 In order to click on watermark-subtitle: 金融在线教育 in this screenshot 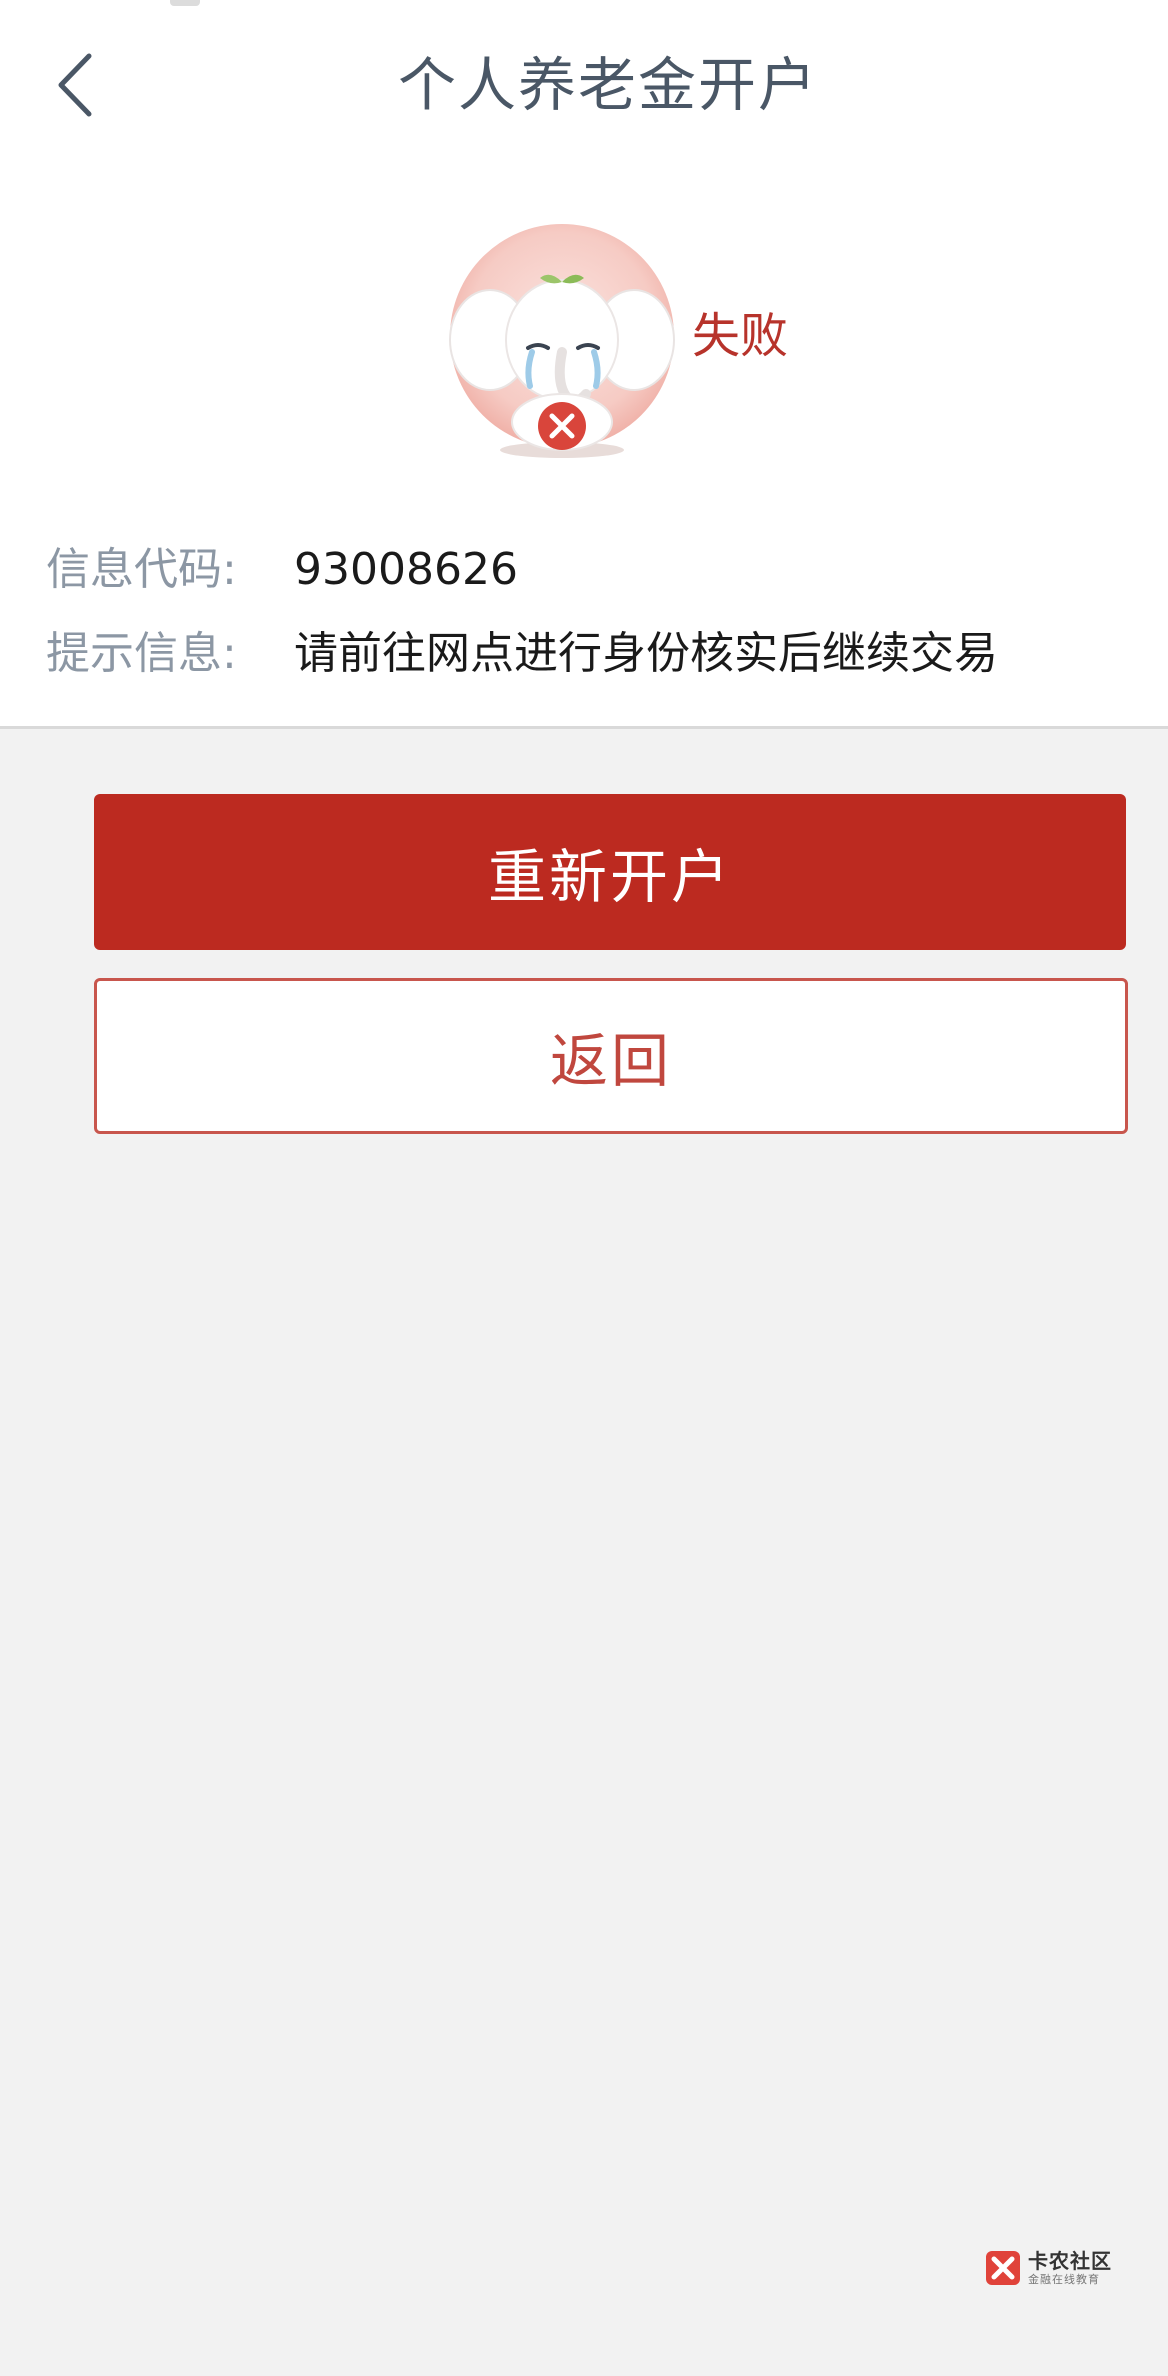, I will do `click(1064, 2279)`.